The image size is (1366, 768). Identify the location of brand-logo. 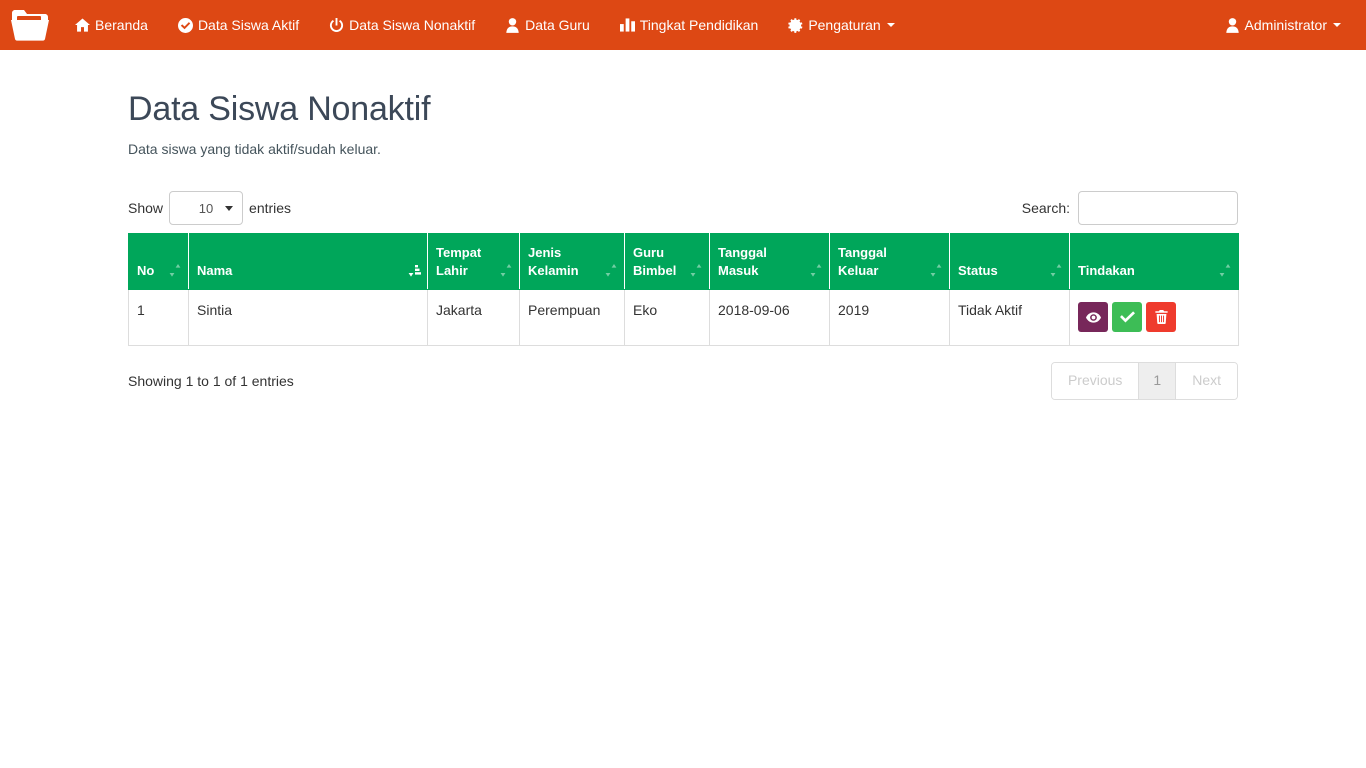
(30, 25).